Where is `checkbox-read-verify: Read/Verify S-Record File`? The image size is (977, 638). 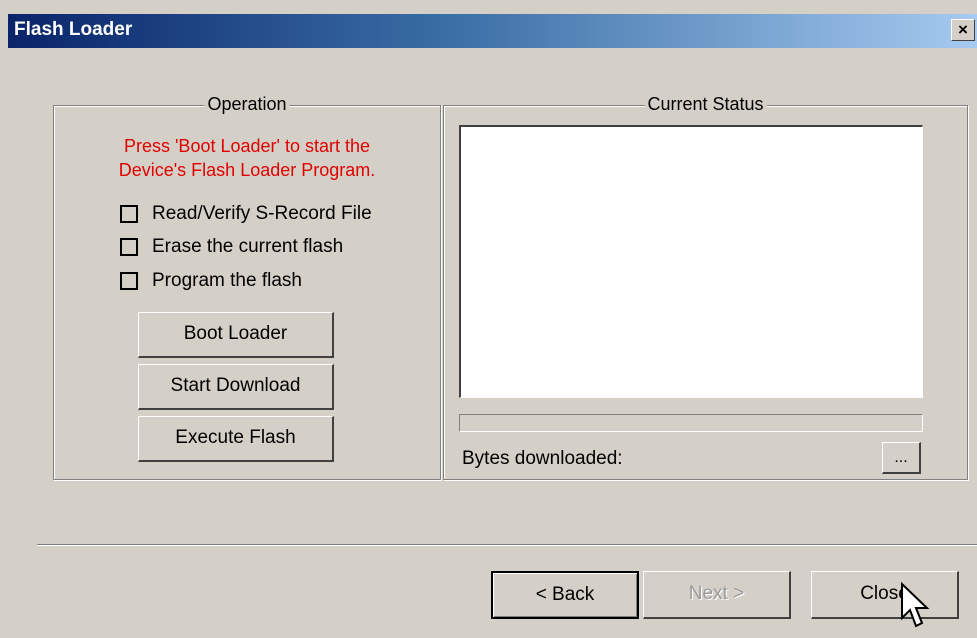 checkbox-read-verify: Read/Verify S-Record File is located at coordinates (246, 214).